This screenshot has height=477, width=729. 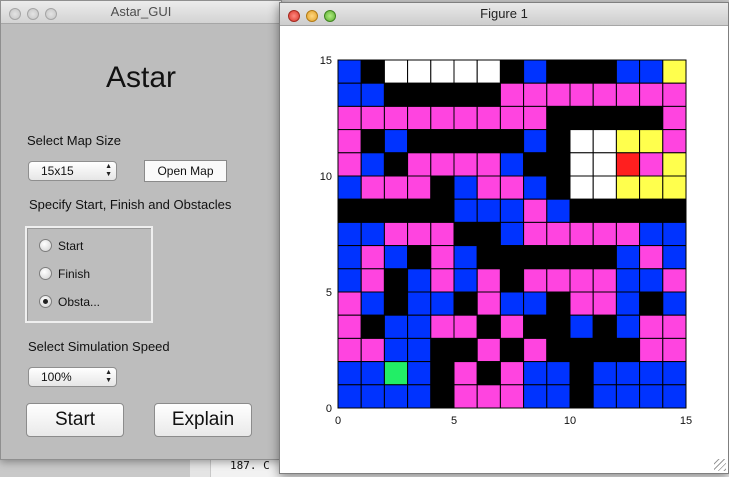 I want to click on radio-button-selected-icon, so click(x=45, y=302).